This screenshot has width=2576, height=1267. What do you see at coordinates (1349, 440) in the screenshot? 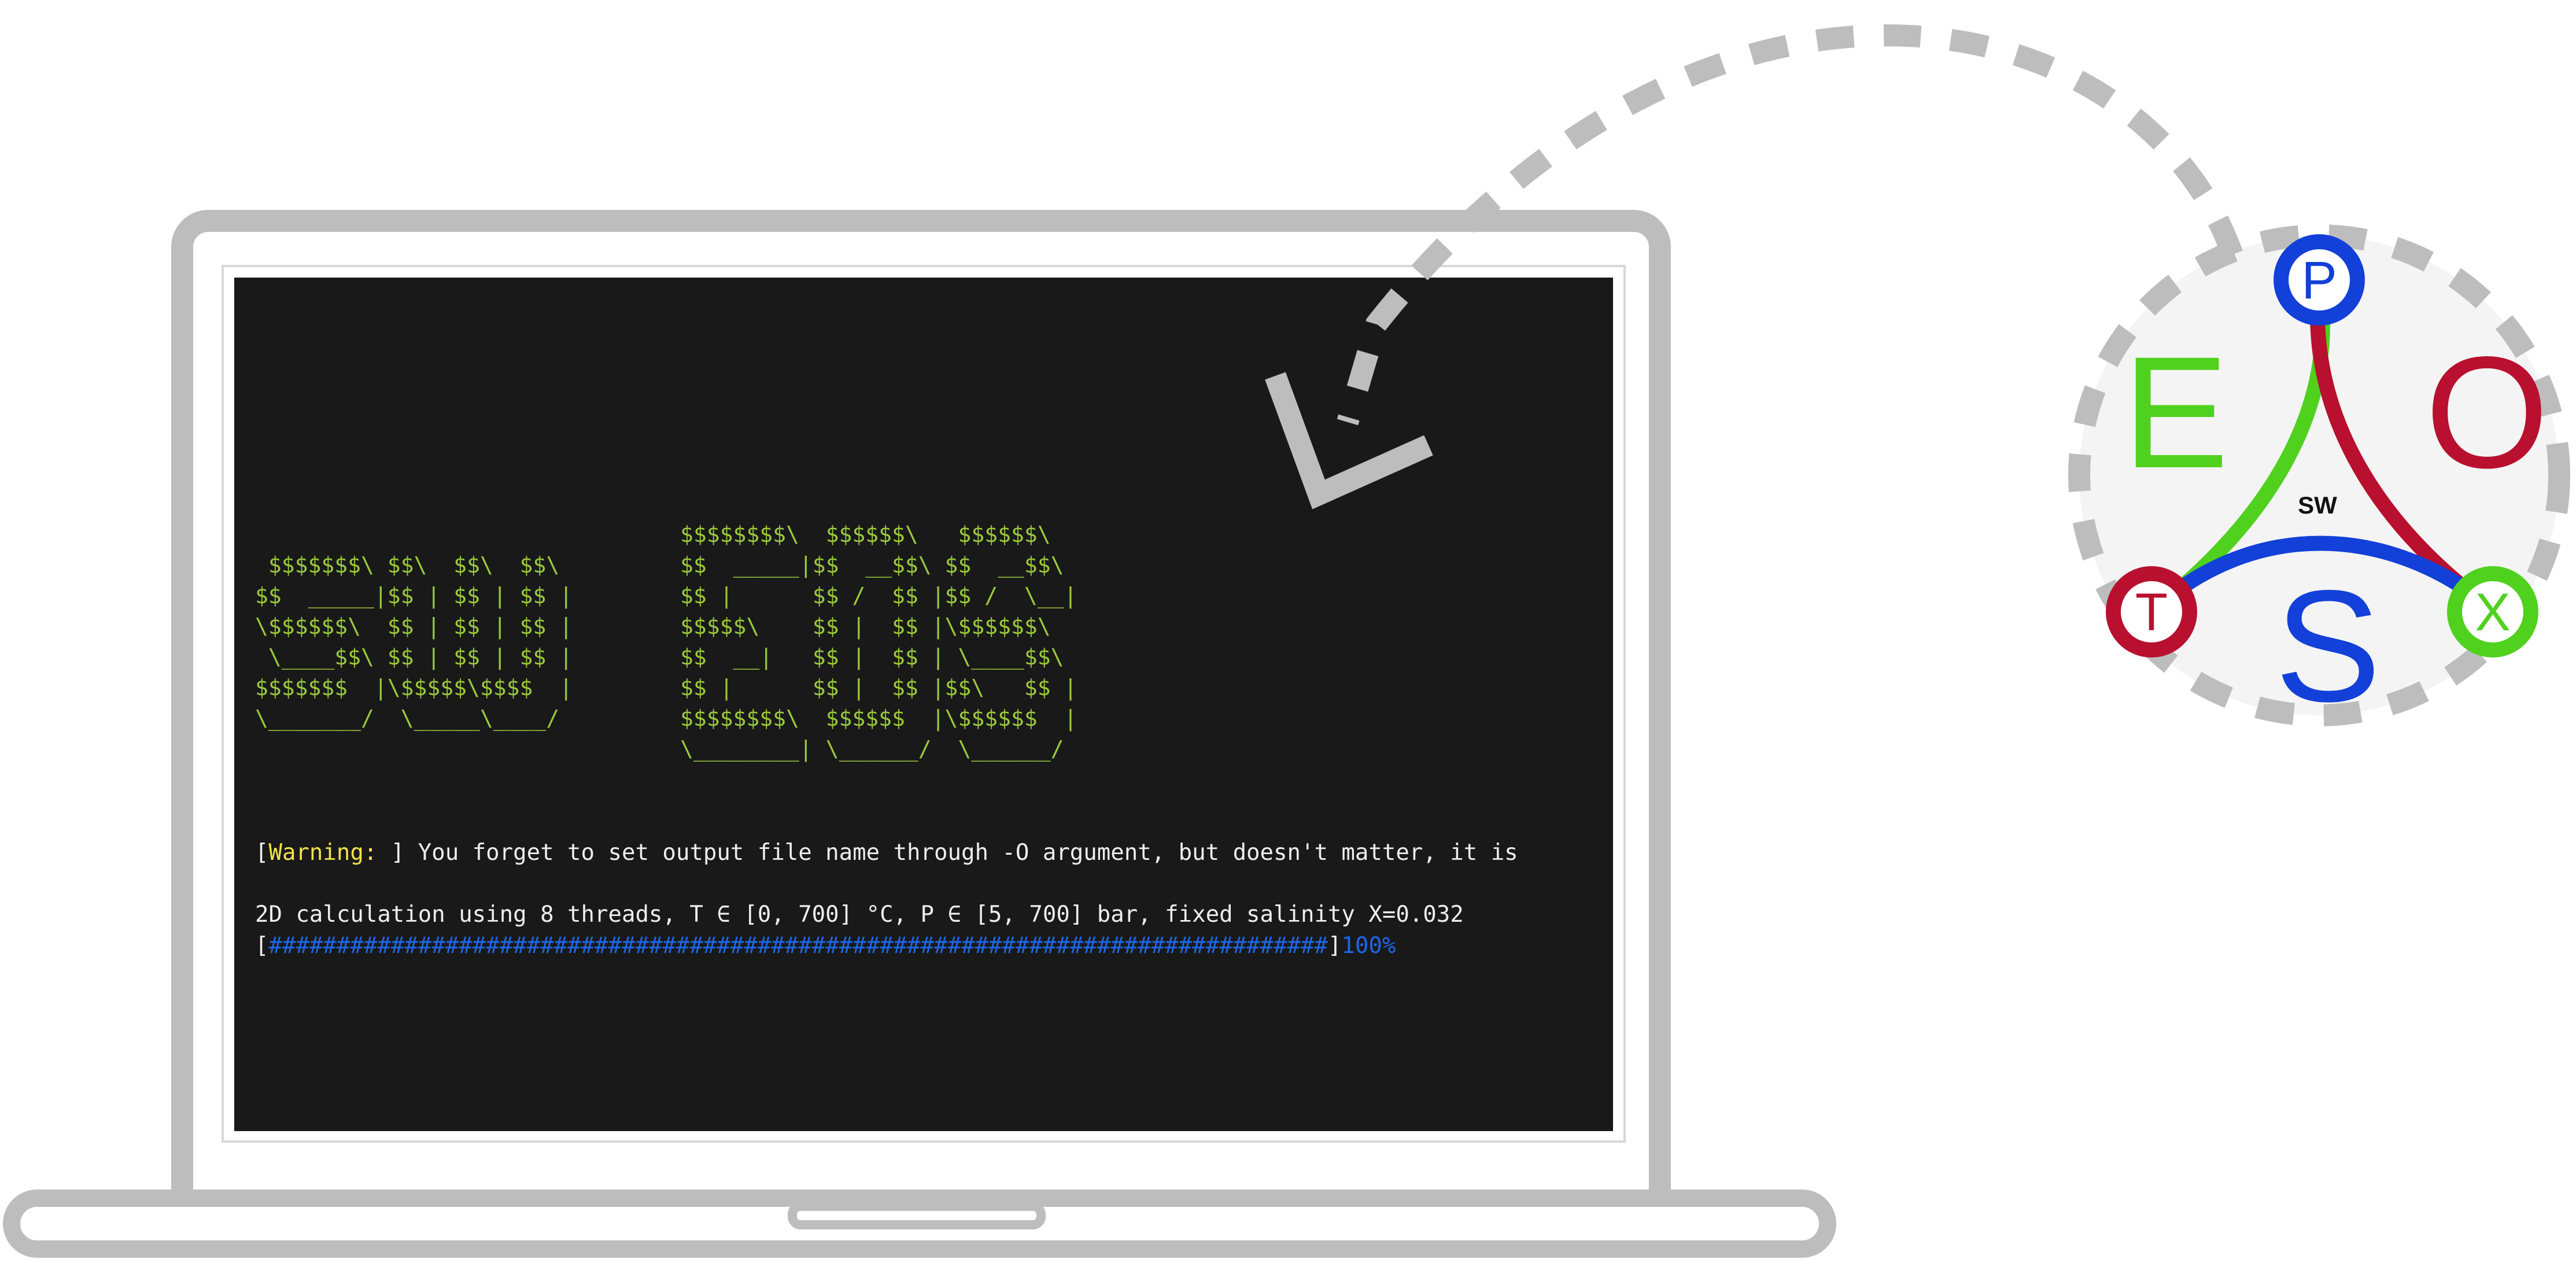
I see `arrow-head-icon` at bounding box center [1349, 440].